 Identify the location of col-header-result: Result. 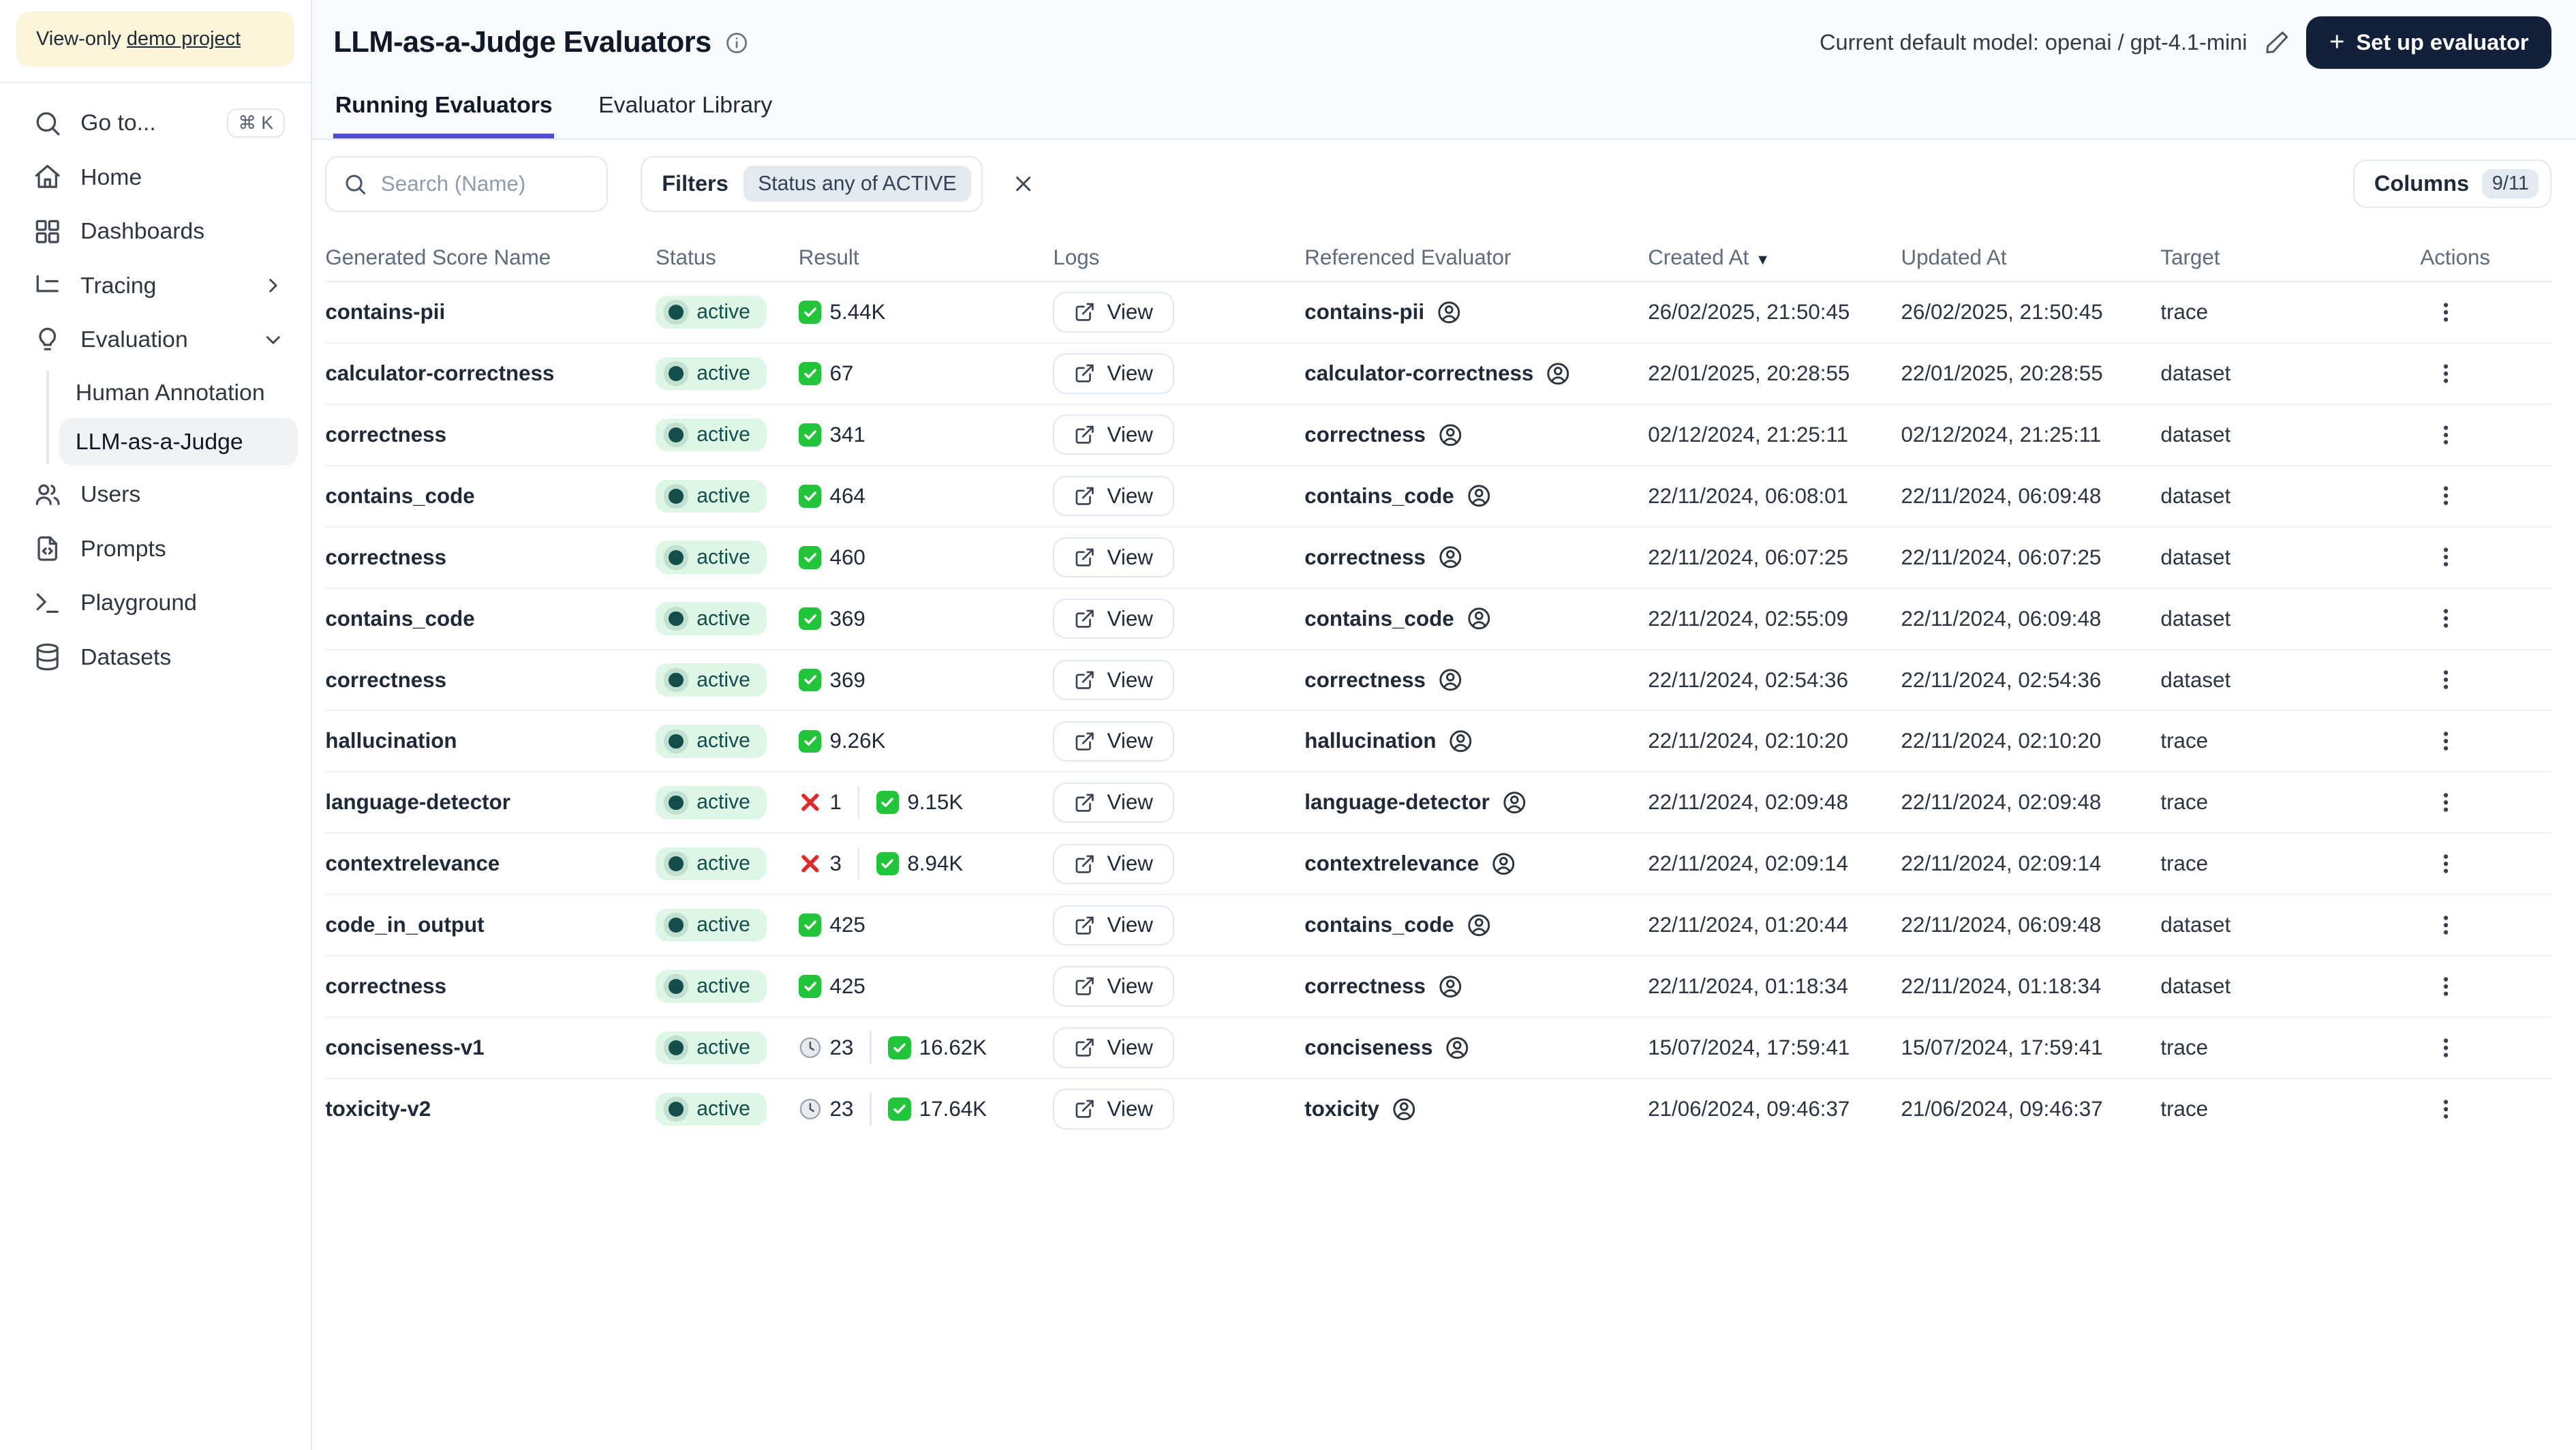
(927, 257).